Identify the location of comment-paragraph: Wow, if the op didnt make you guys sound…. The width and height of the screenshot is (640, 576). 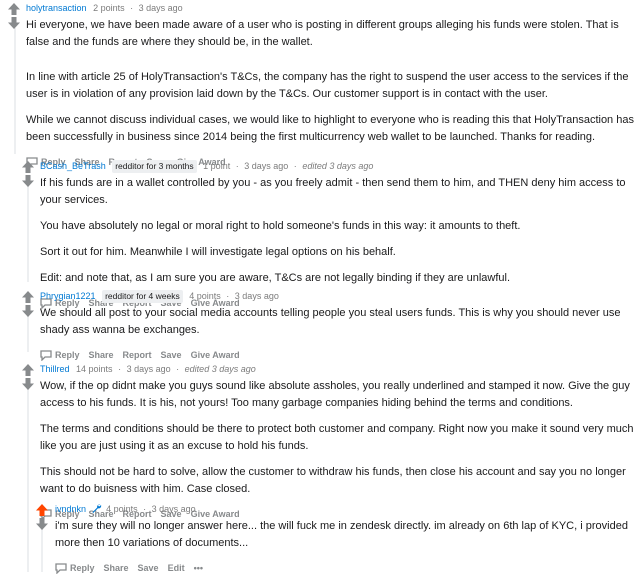
(335, 394).